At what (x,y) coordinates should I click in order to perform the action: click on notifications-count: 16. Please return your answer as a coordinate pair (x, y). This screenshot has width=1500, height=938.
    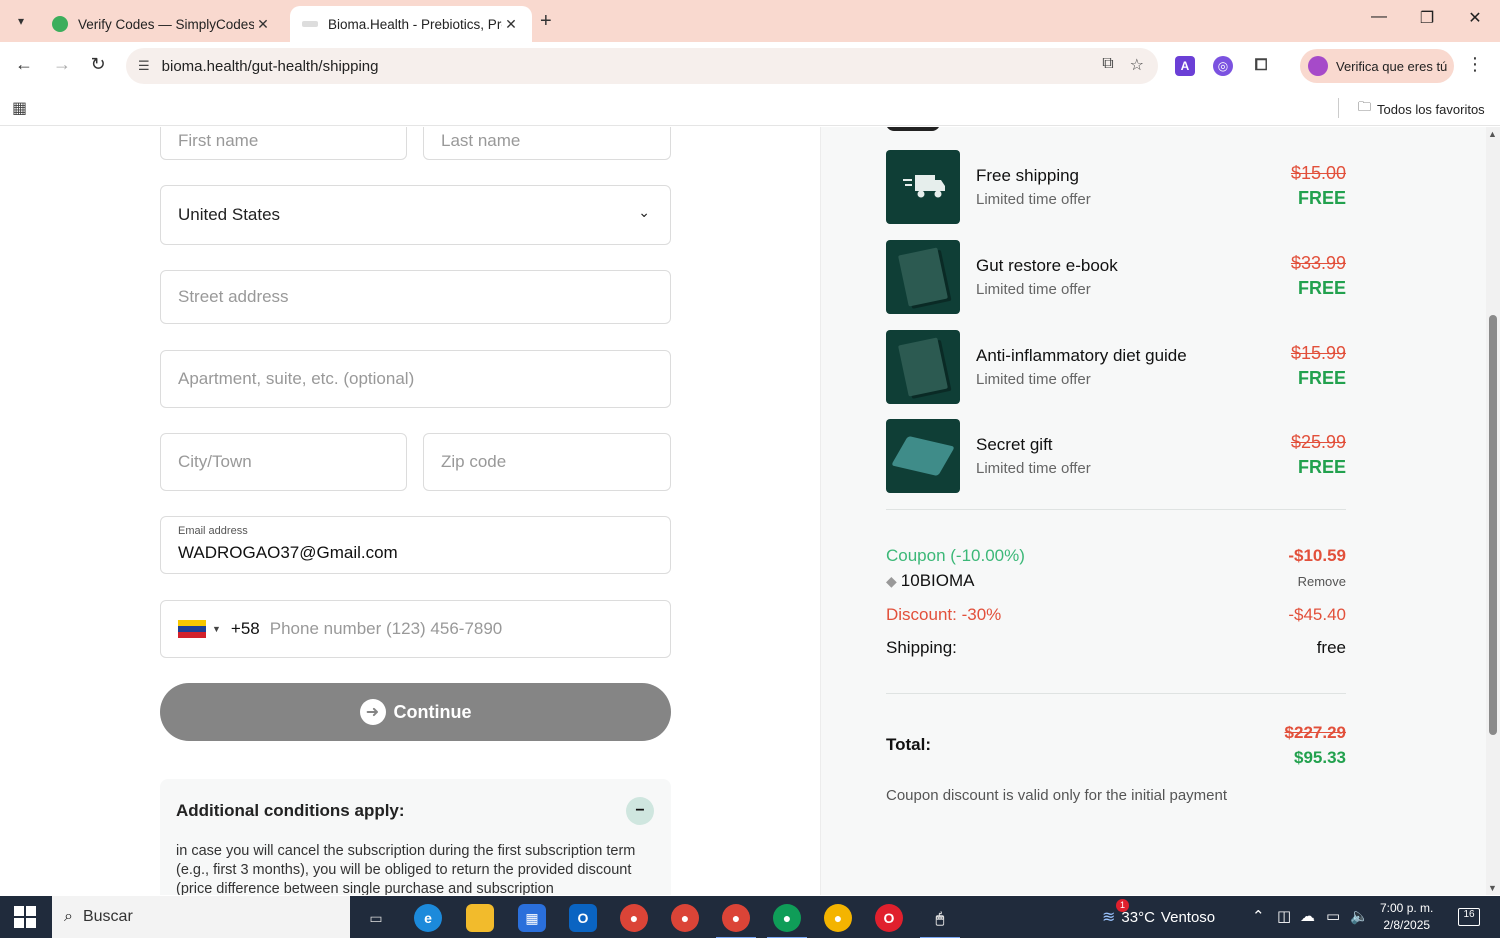
    Looking at the image, I should click on (1469, 914).